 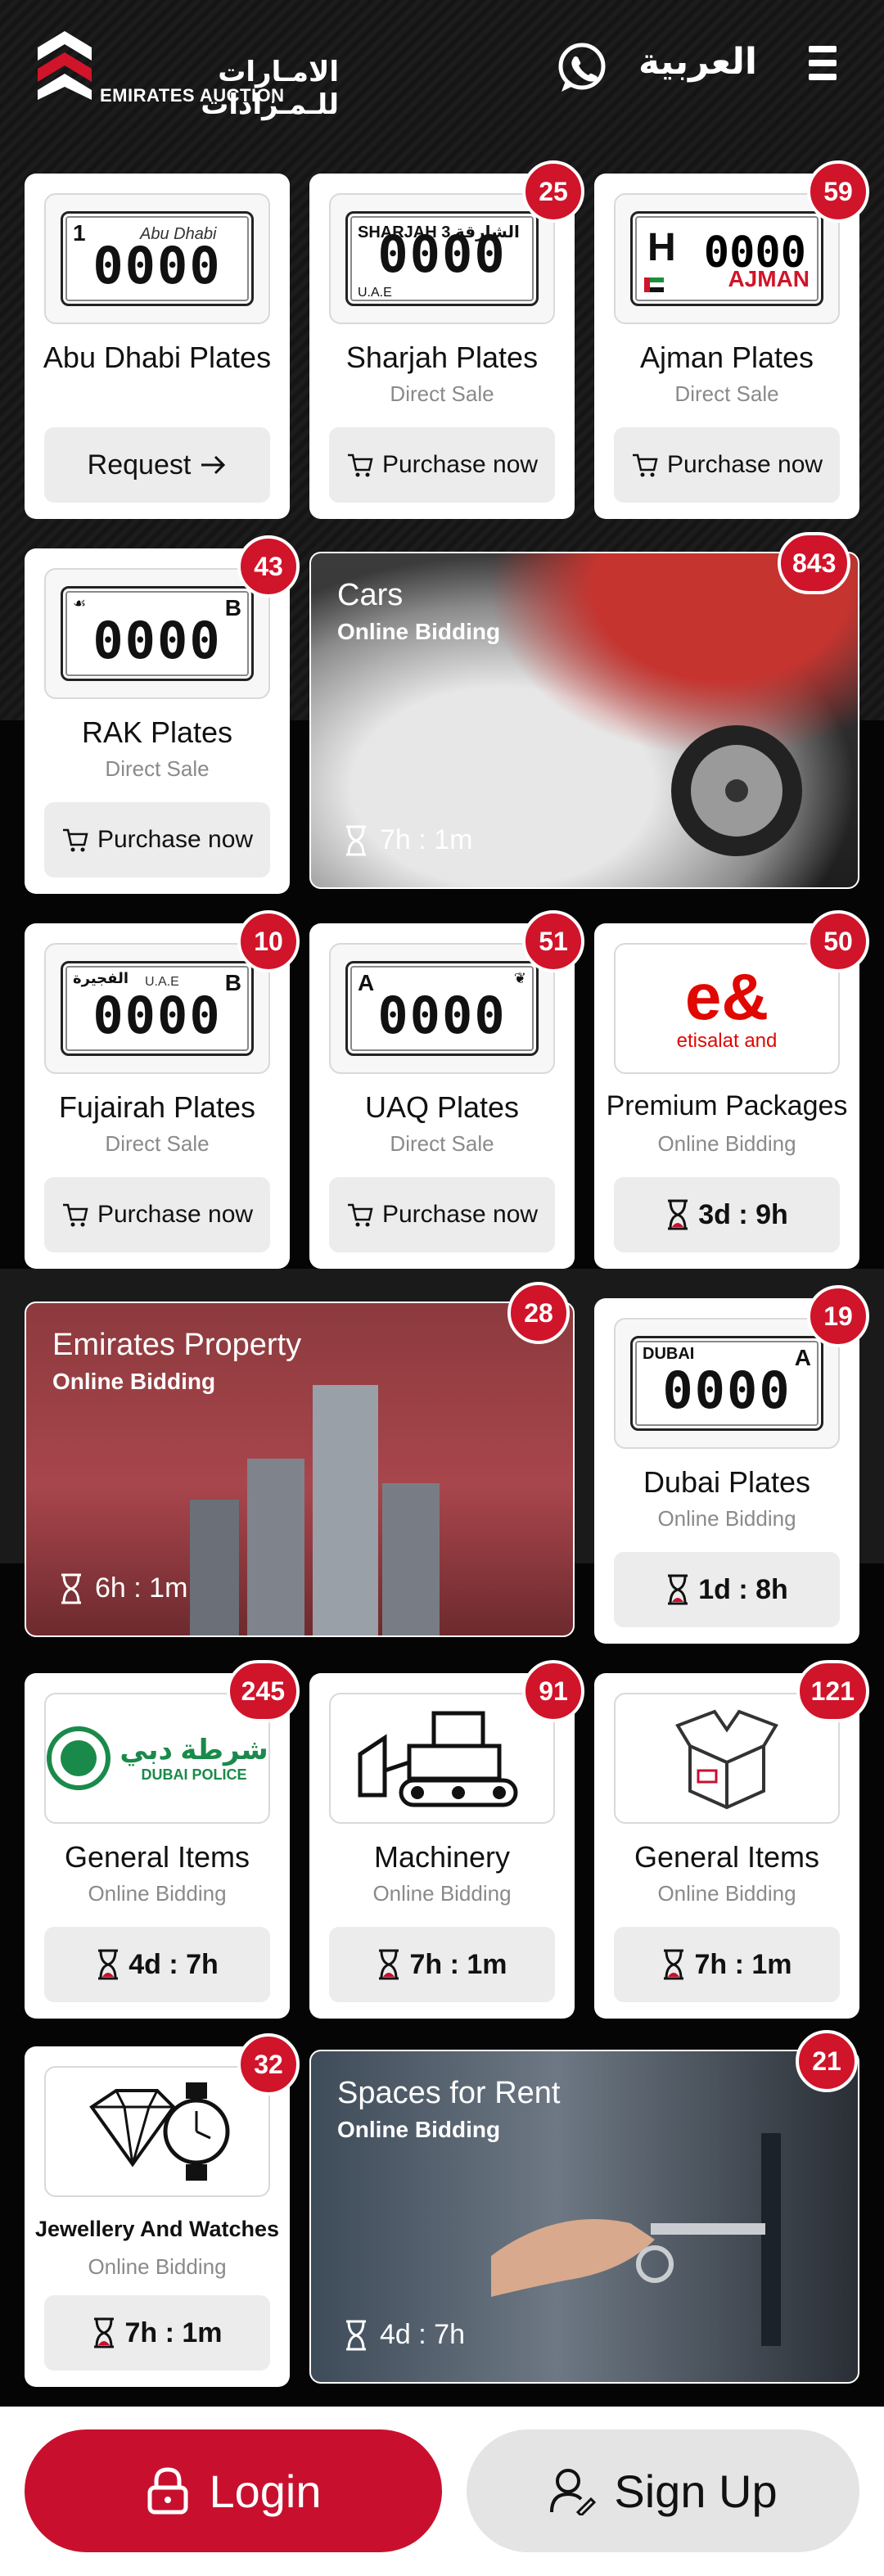 What do you see at coordinates (460, 464) in the screenshot?
I see `purchase-label: Purchase now` at bounding box center [460, 464].